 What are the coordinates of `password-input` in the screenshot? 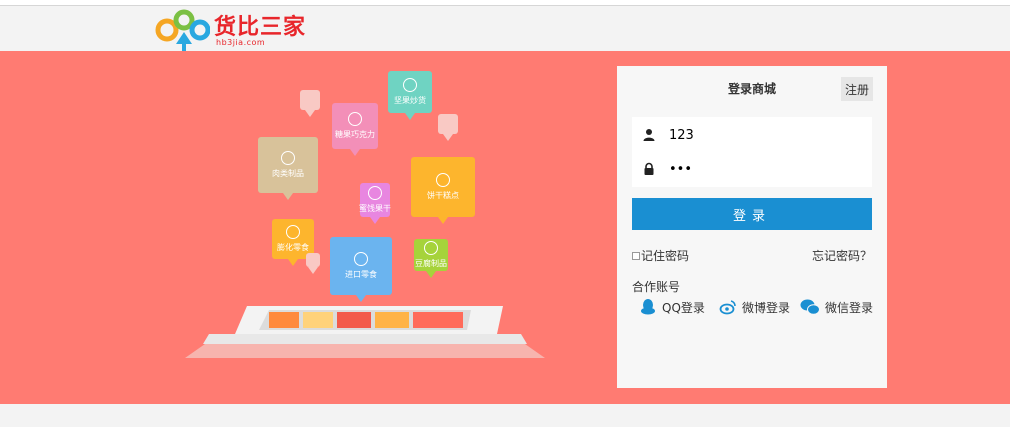 It's located at (766, 169).